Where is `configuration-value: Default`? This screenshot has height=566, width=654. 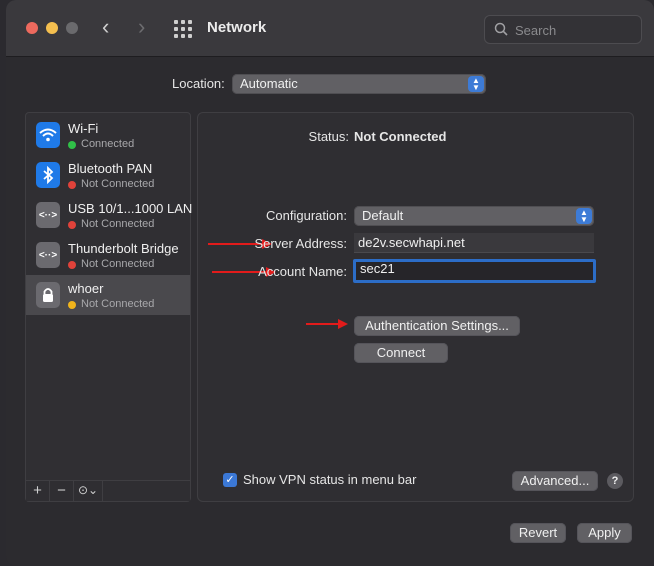 configuration-value: Default is located at coordinates (383, 215).